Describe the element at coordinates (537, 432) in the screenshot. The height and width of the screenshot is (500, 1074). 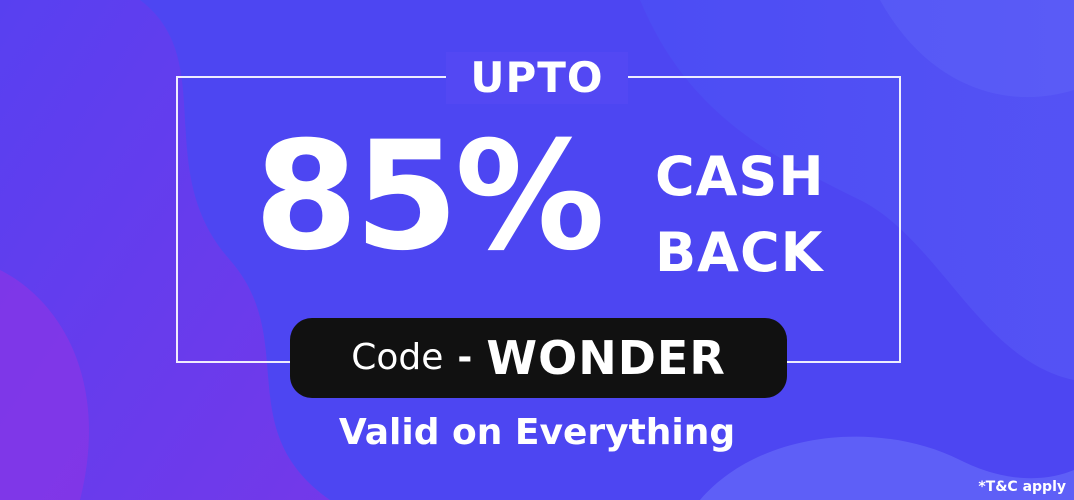
I see `validity-text: Valid on Everything` at that location.